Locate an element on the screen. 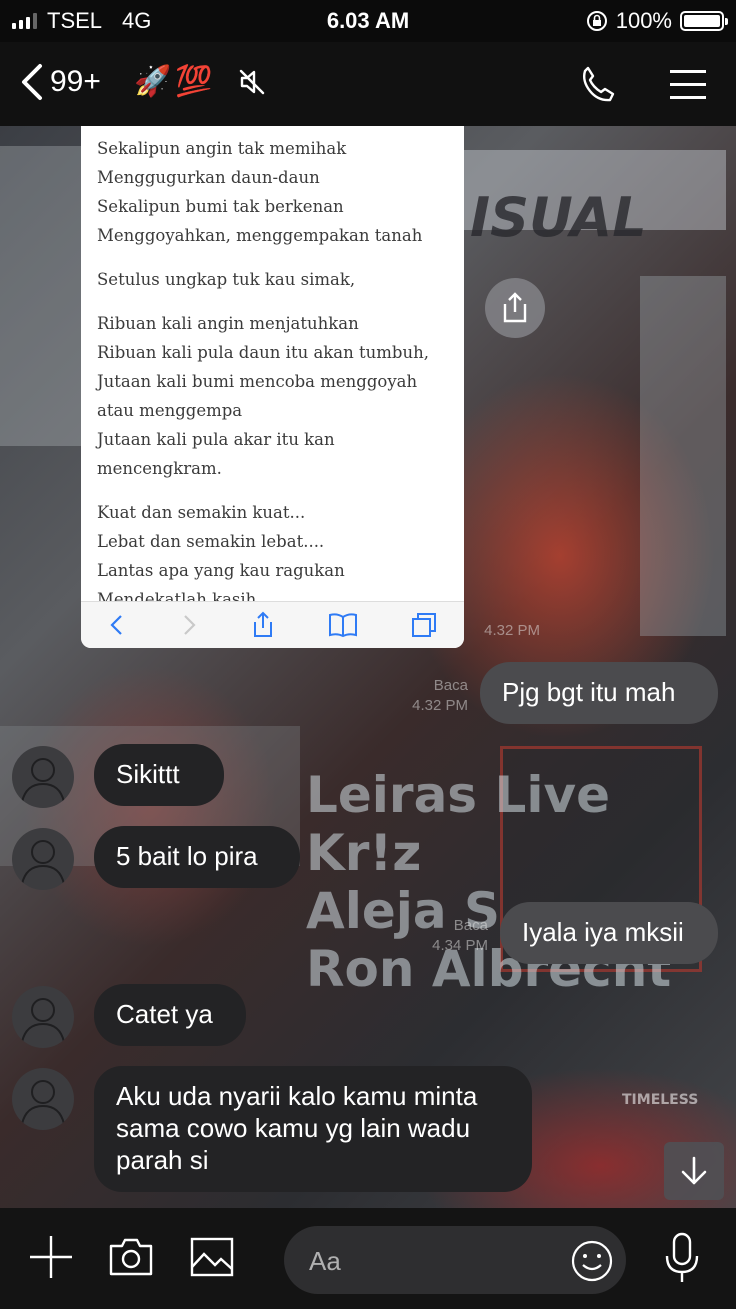 This screenshot has height=1309, width=736. plus-icon is located at coordinates (51, 1257).